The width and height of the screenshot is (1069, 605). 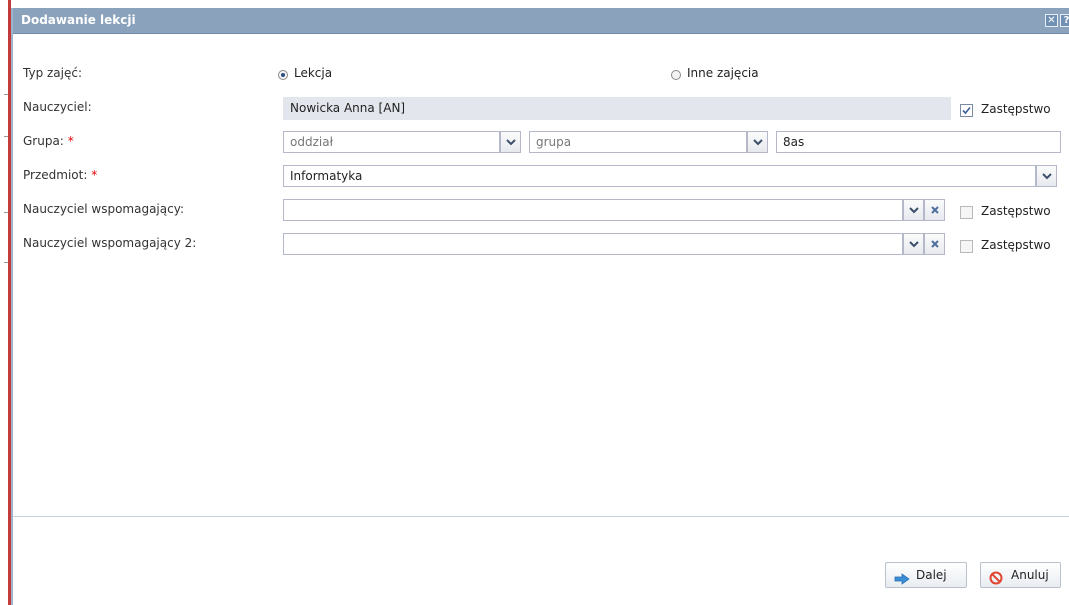 I want to click on support-teacher-clear-button, so click(x=934, y=210).